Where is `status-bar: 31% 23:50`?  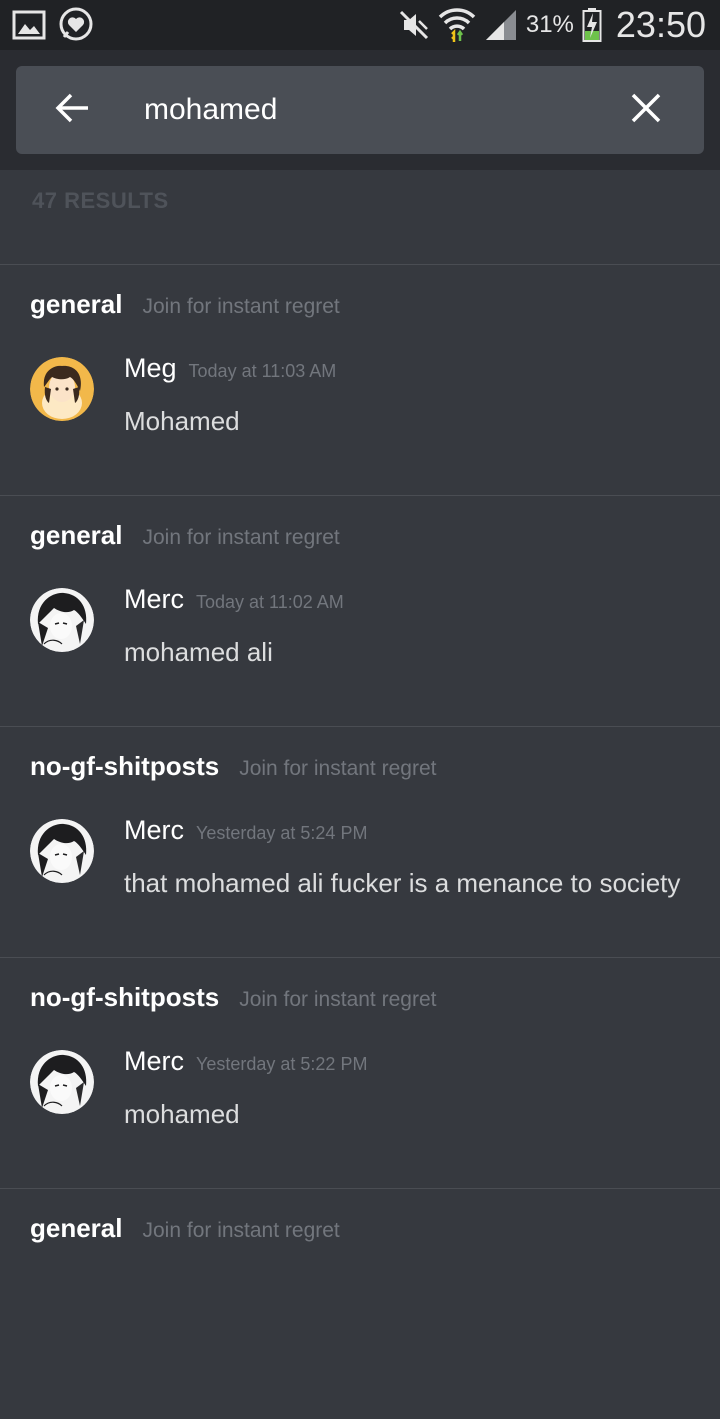 status-bar: 31% 23:50 is located at coordinates (360, 25).